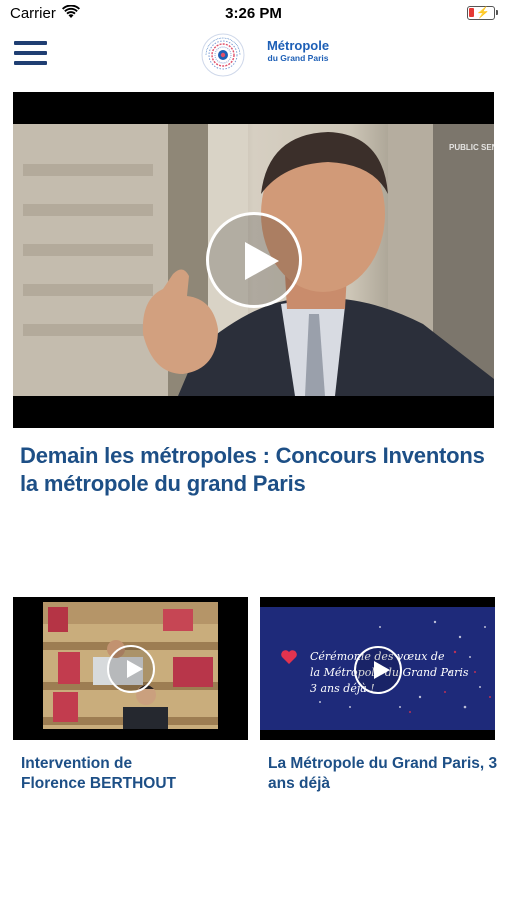 The height and width of the screenshot is (900, 507). What do you see at coordinates (299, 783) in the screenshot?
I see `card-title-line-2: ans déjà` at bounding box center [299, 783].